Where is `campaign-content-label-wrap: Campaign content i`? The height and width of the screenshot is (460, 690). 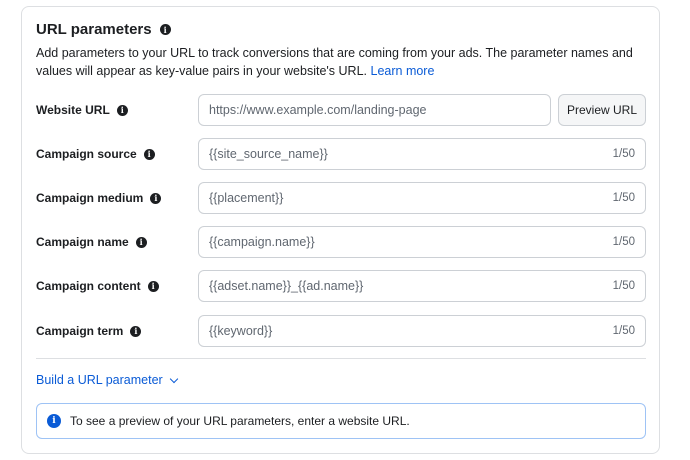 campaign-content-label-wrap: Campaign content i is located at coordinates (117, 286).